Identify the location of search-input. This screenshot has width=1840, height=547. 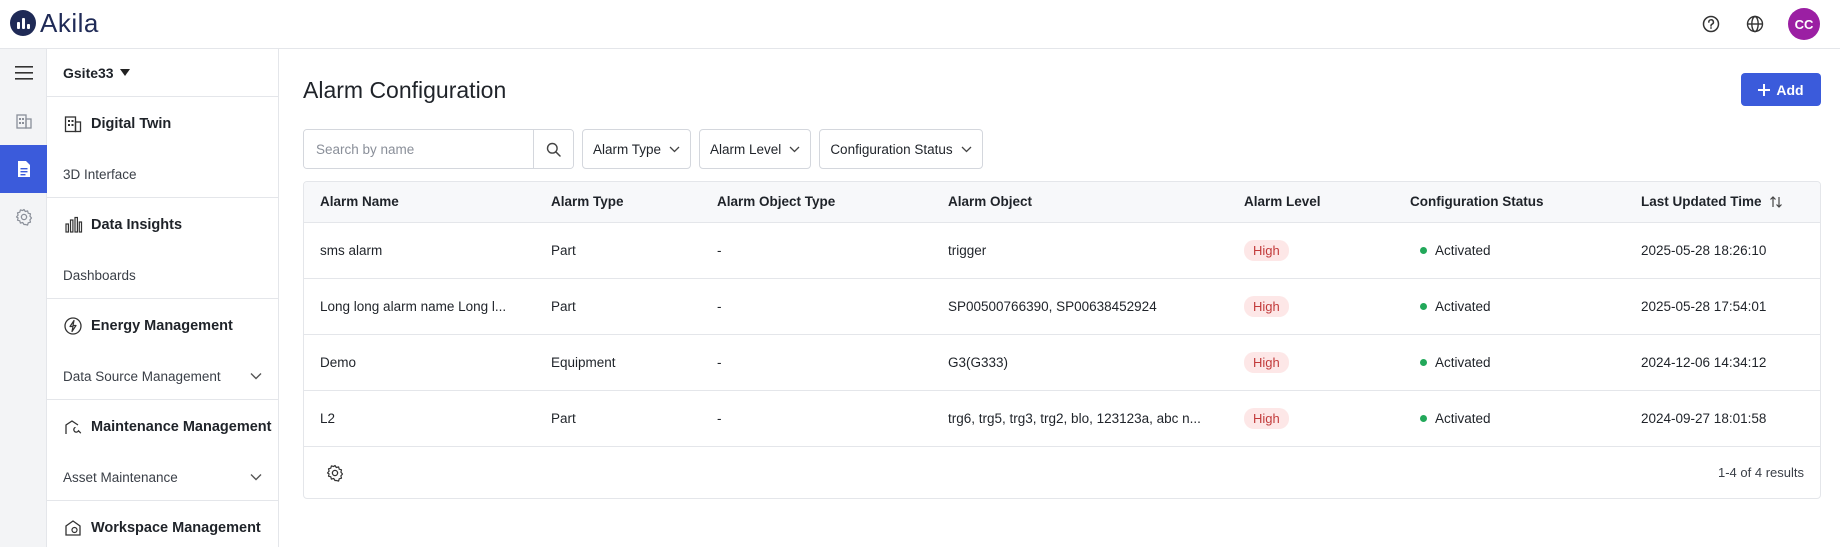
(418, 149).